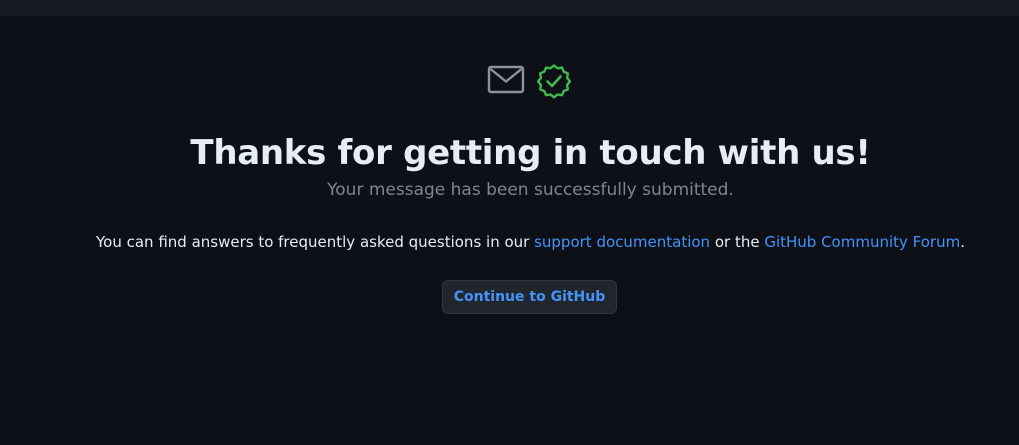 This screenshot has width=1019, height=445. What do you see at coordinates (509, 8) in the screenshot?
I see `top-bar` at bounding box center [509, 8].